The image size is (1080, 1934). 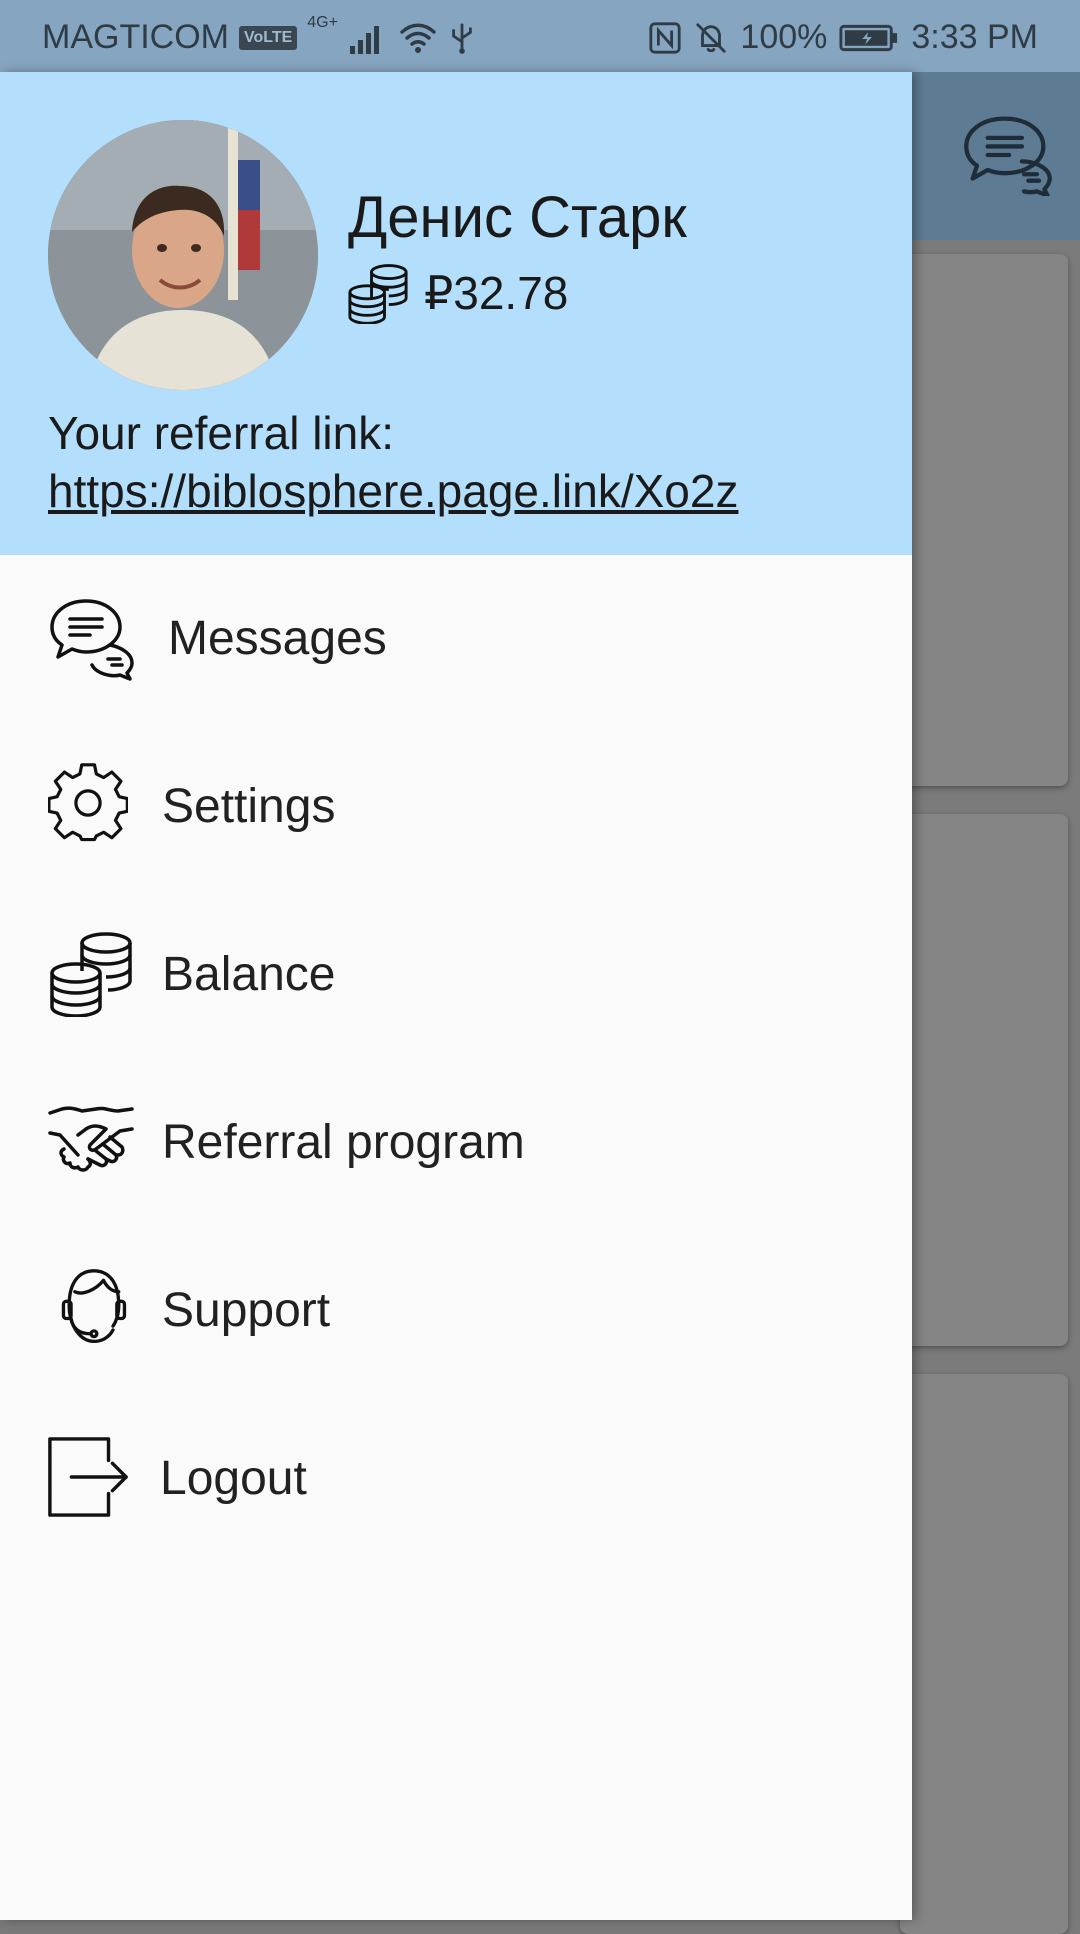 I want to click on nfc-icon, so click(x=665, y=37).